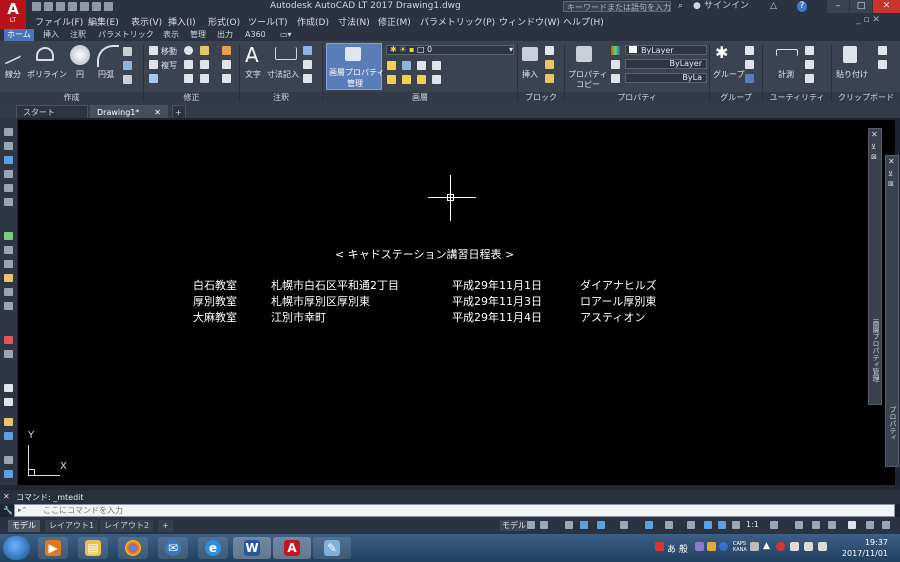 Image resolution: width=900 pixels, height=562 pixels. I want to click on add-layout-button: +, so click(165, 526).